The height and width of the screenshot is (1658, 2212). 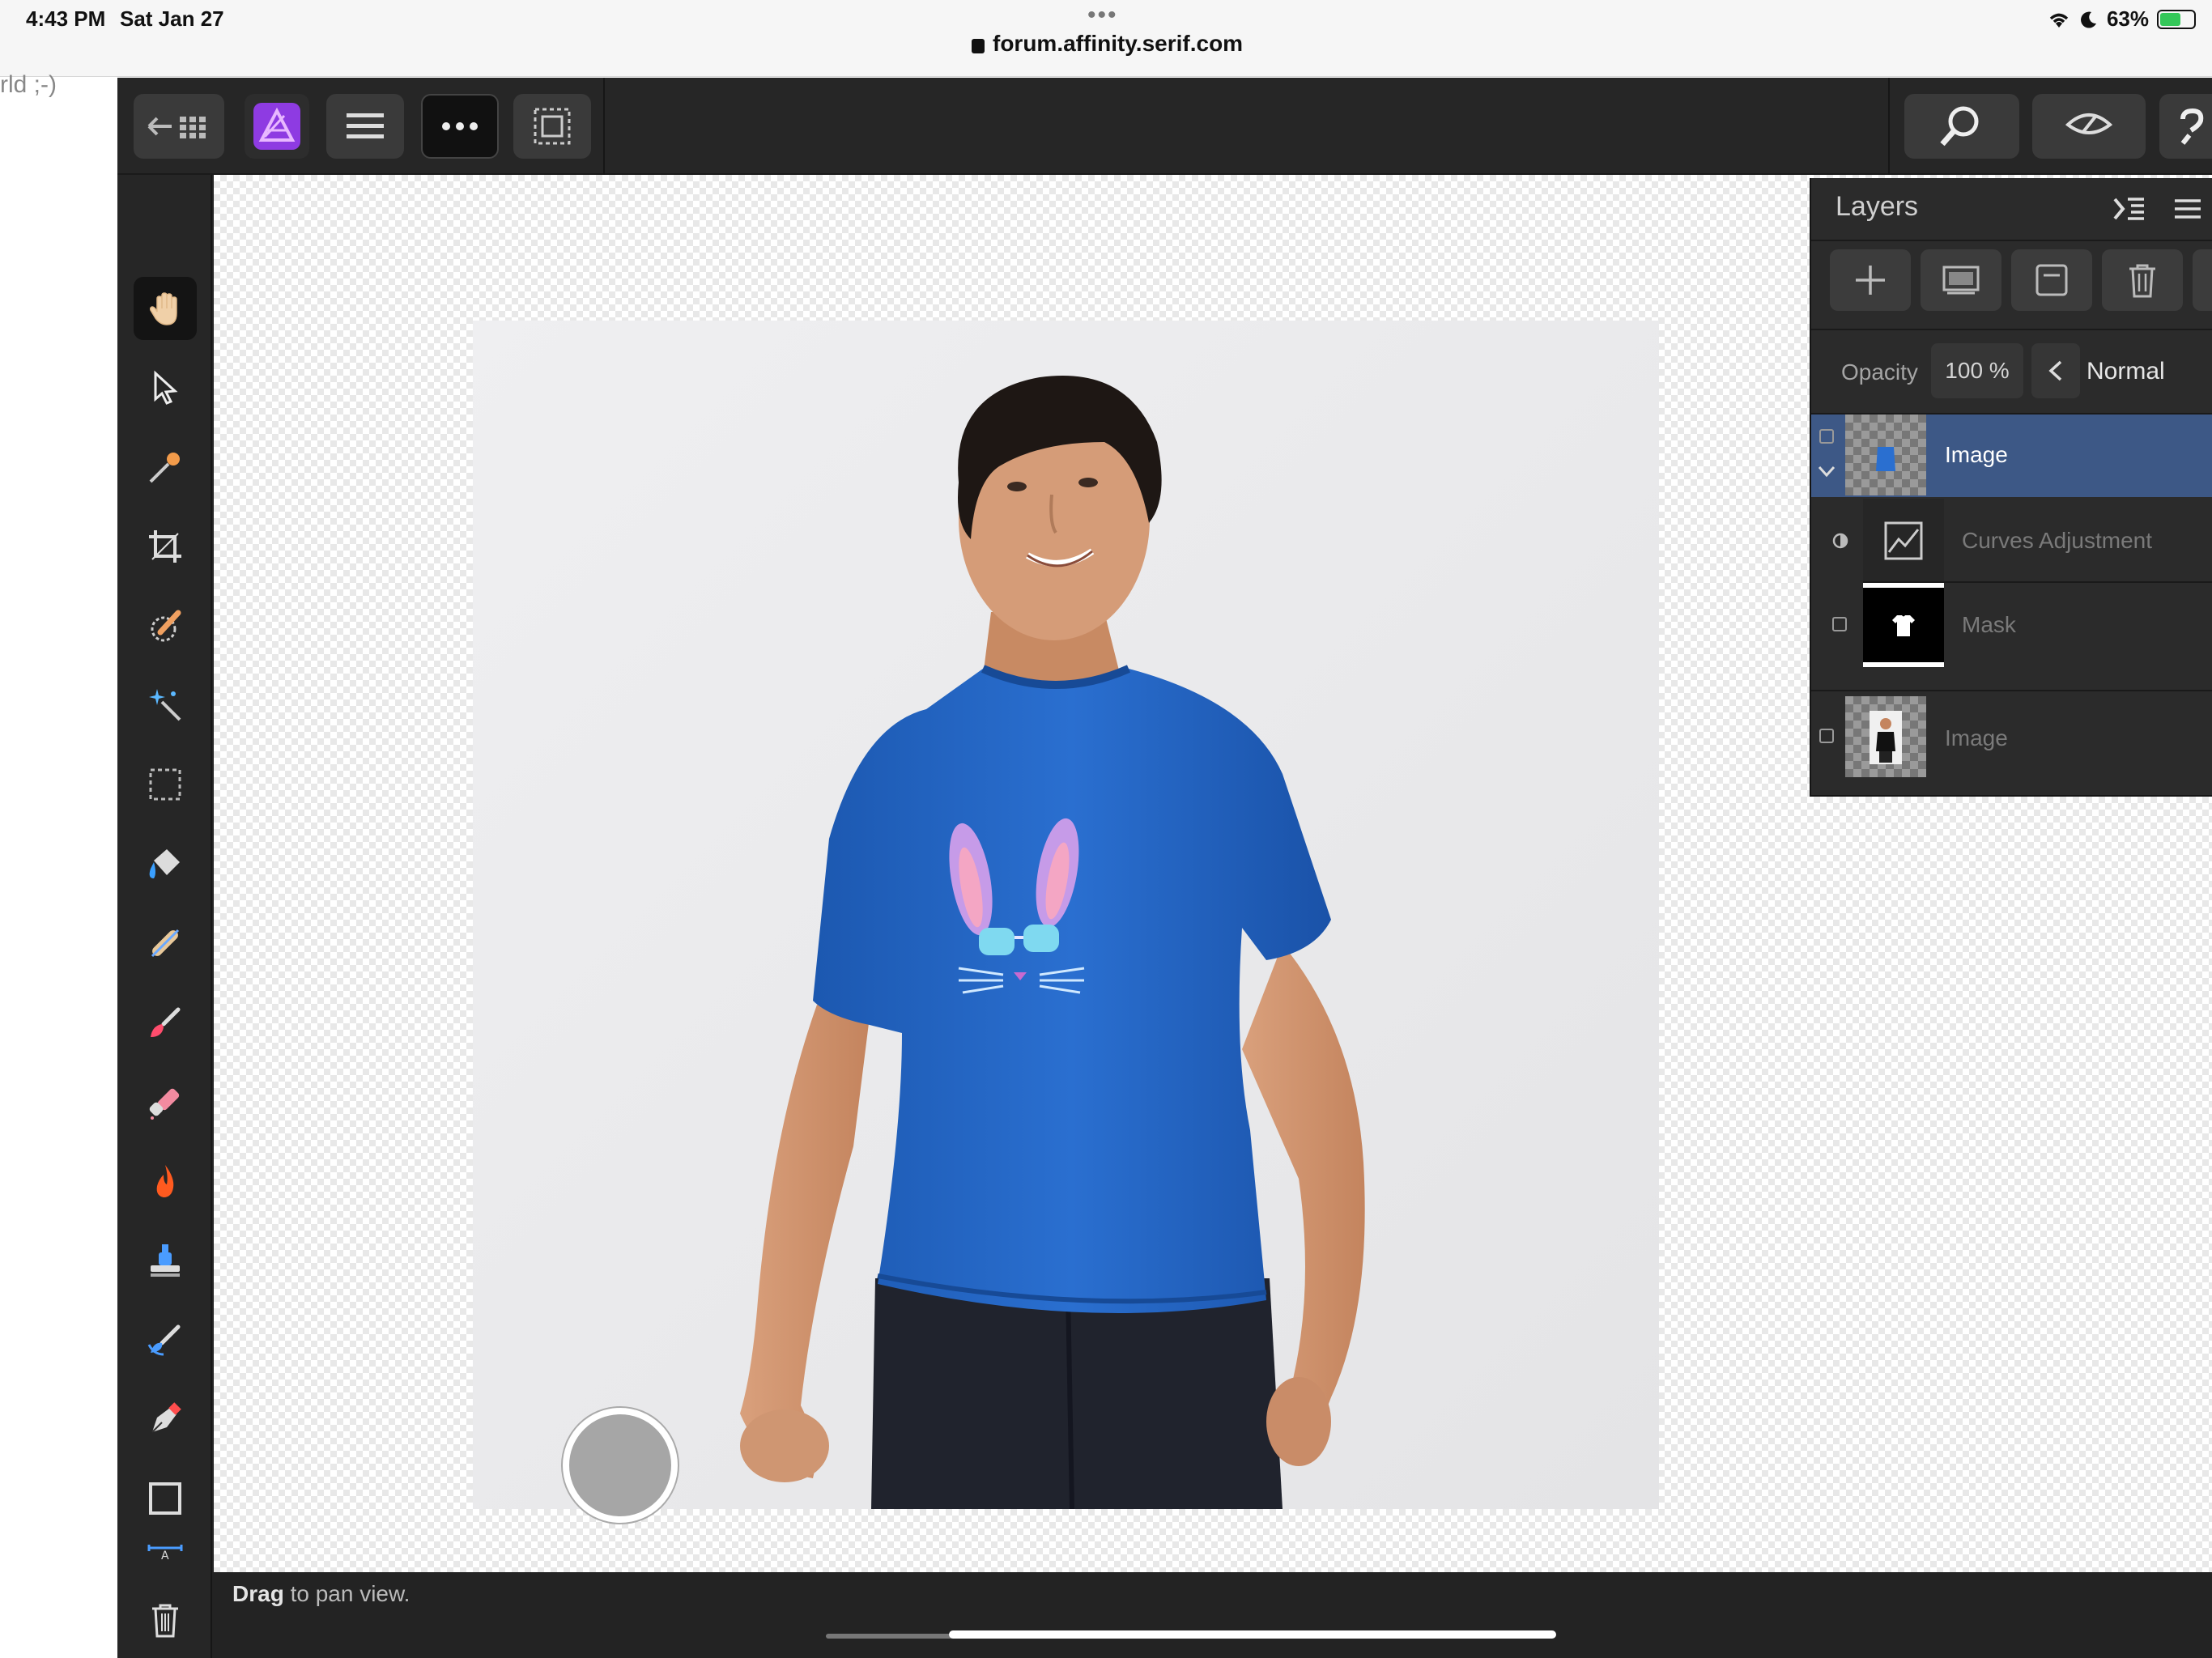 I want to click on chevron-down-icon, so click(x=1827, y=471).